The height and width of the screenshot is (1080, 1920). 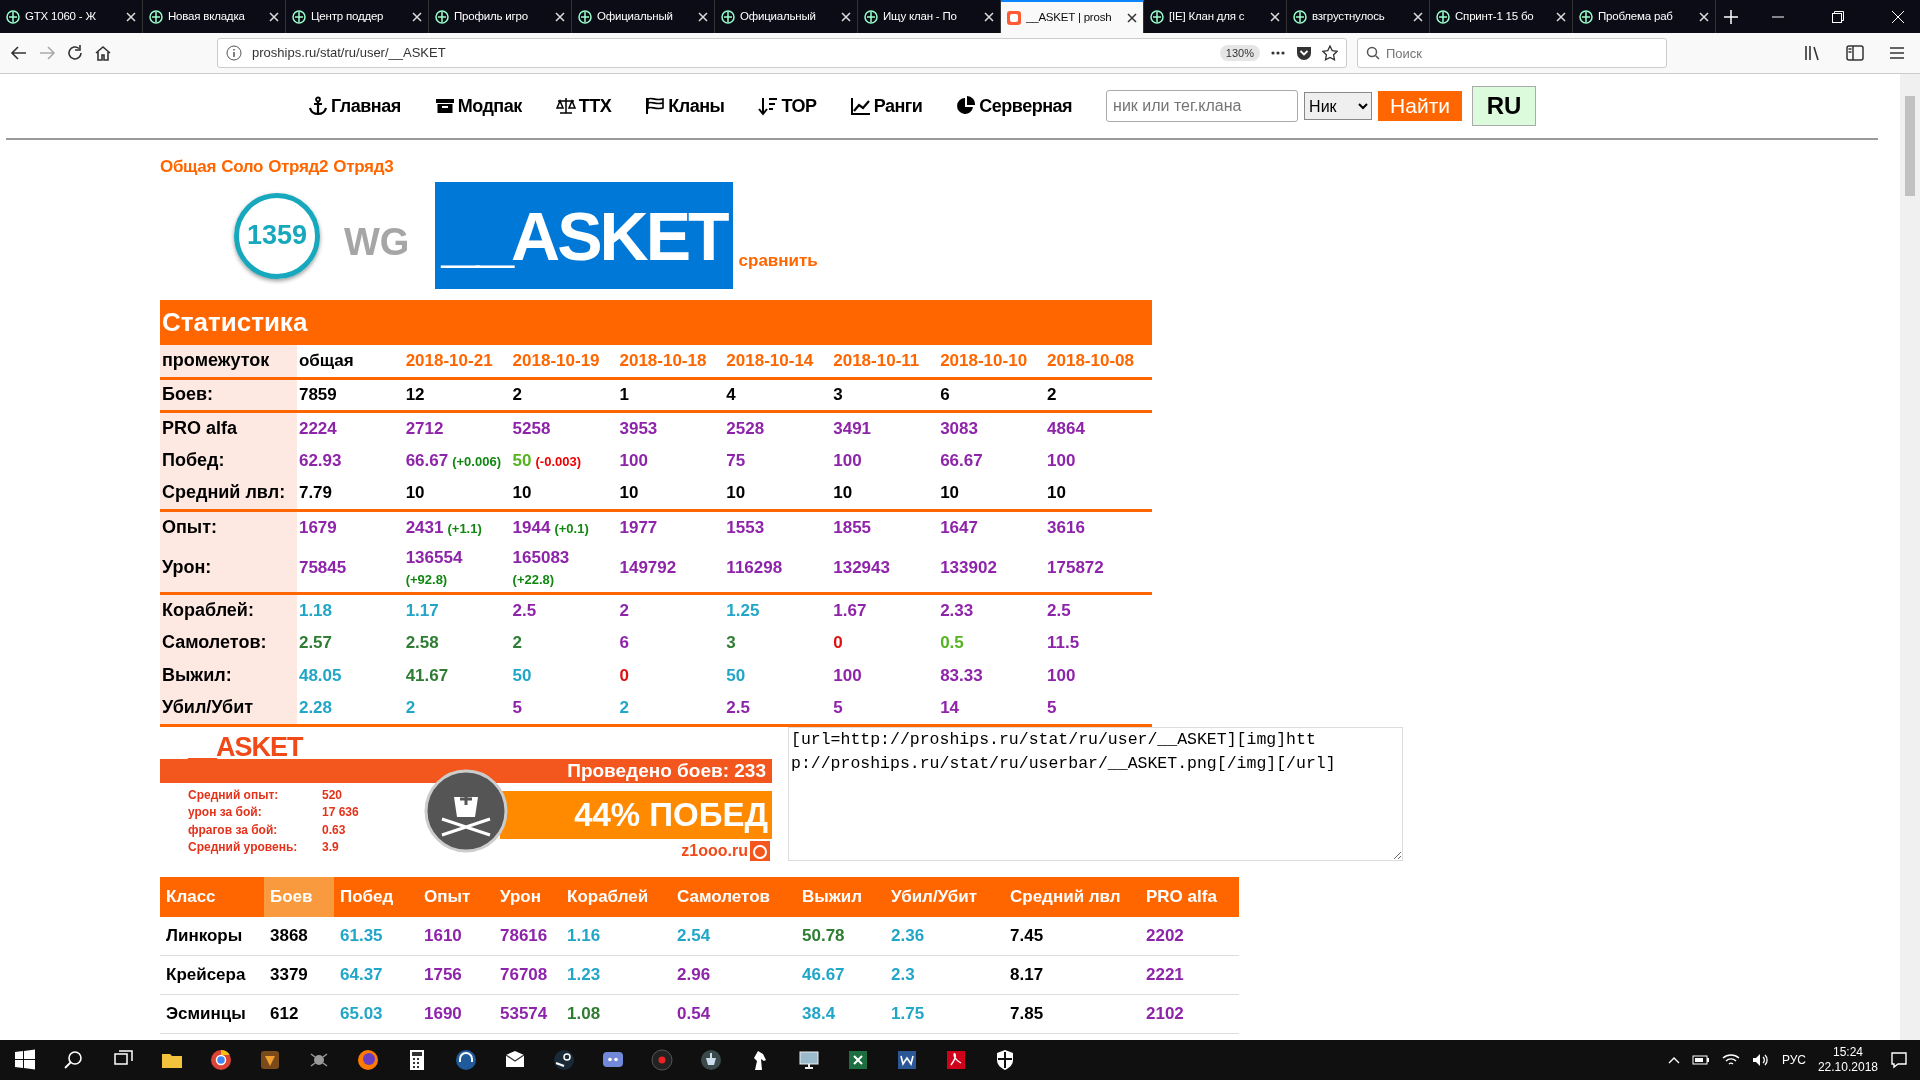 What do you see at coordinates (885, 493) in the screenshot?
I see `table-cell: 10` at bounding box center [885, 493].